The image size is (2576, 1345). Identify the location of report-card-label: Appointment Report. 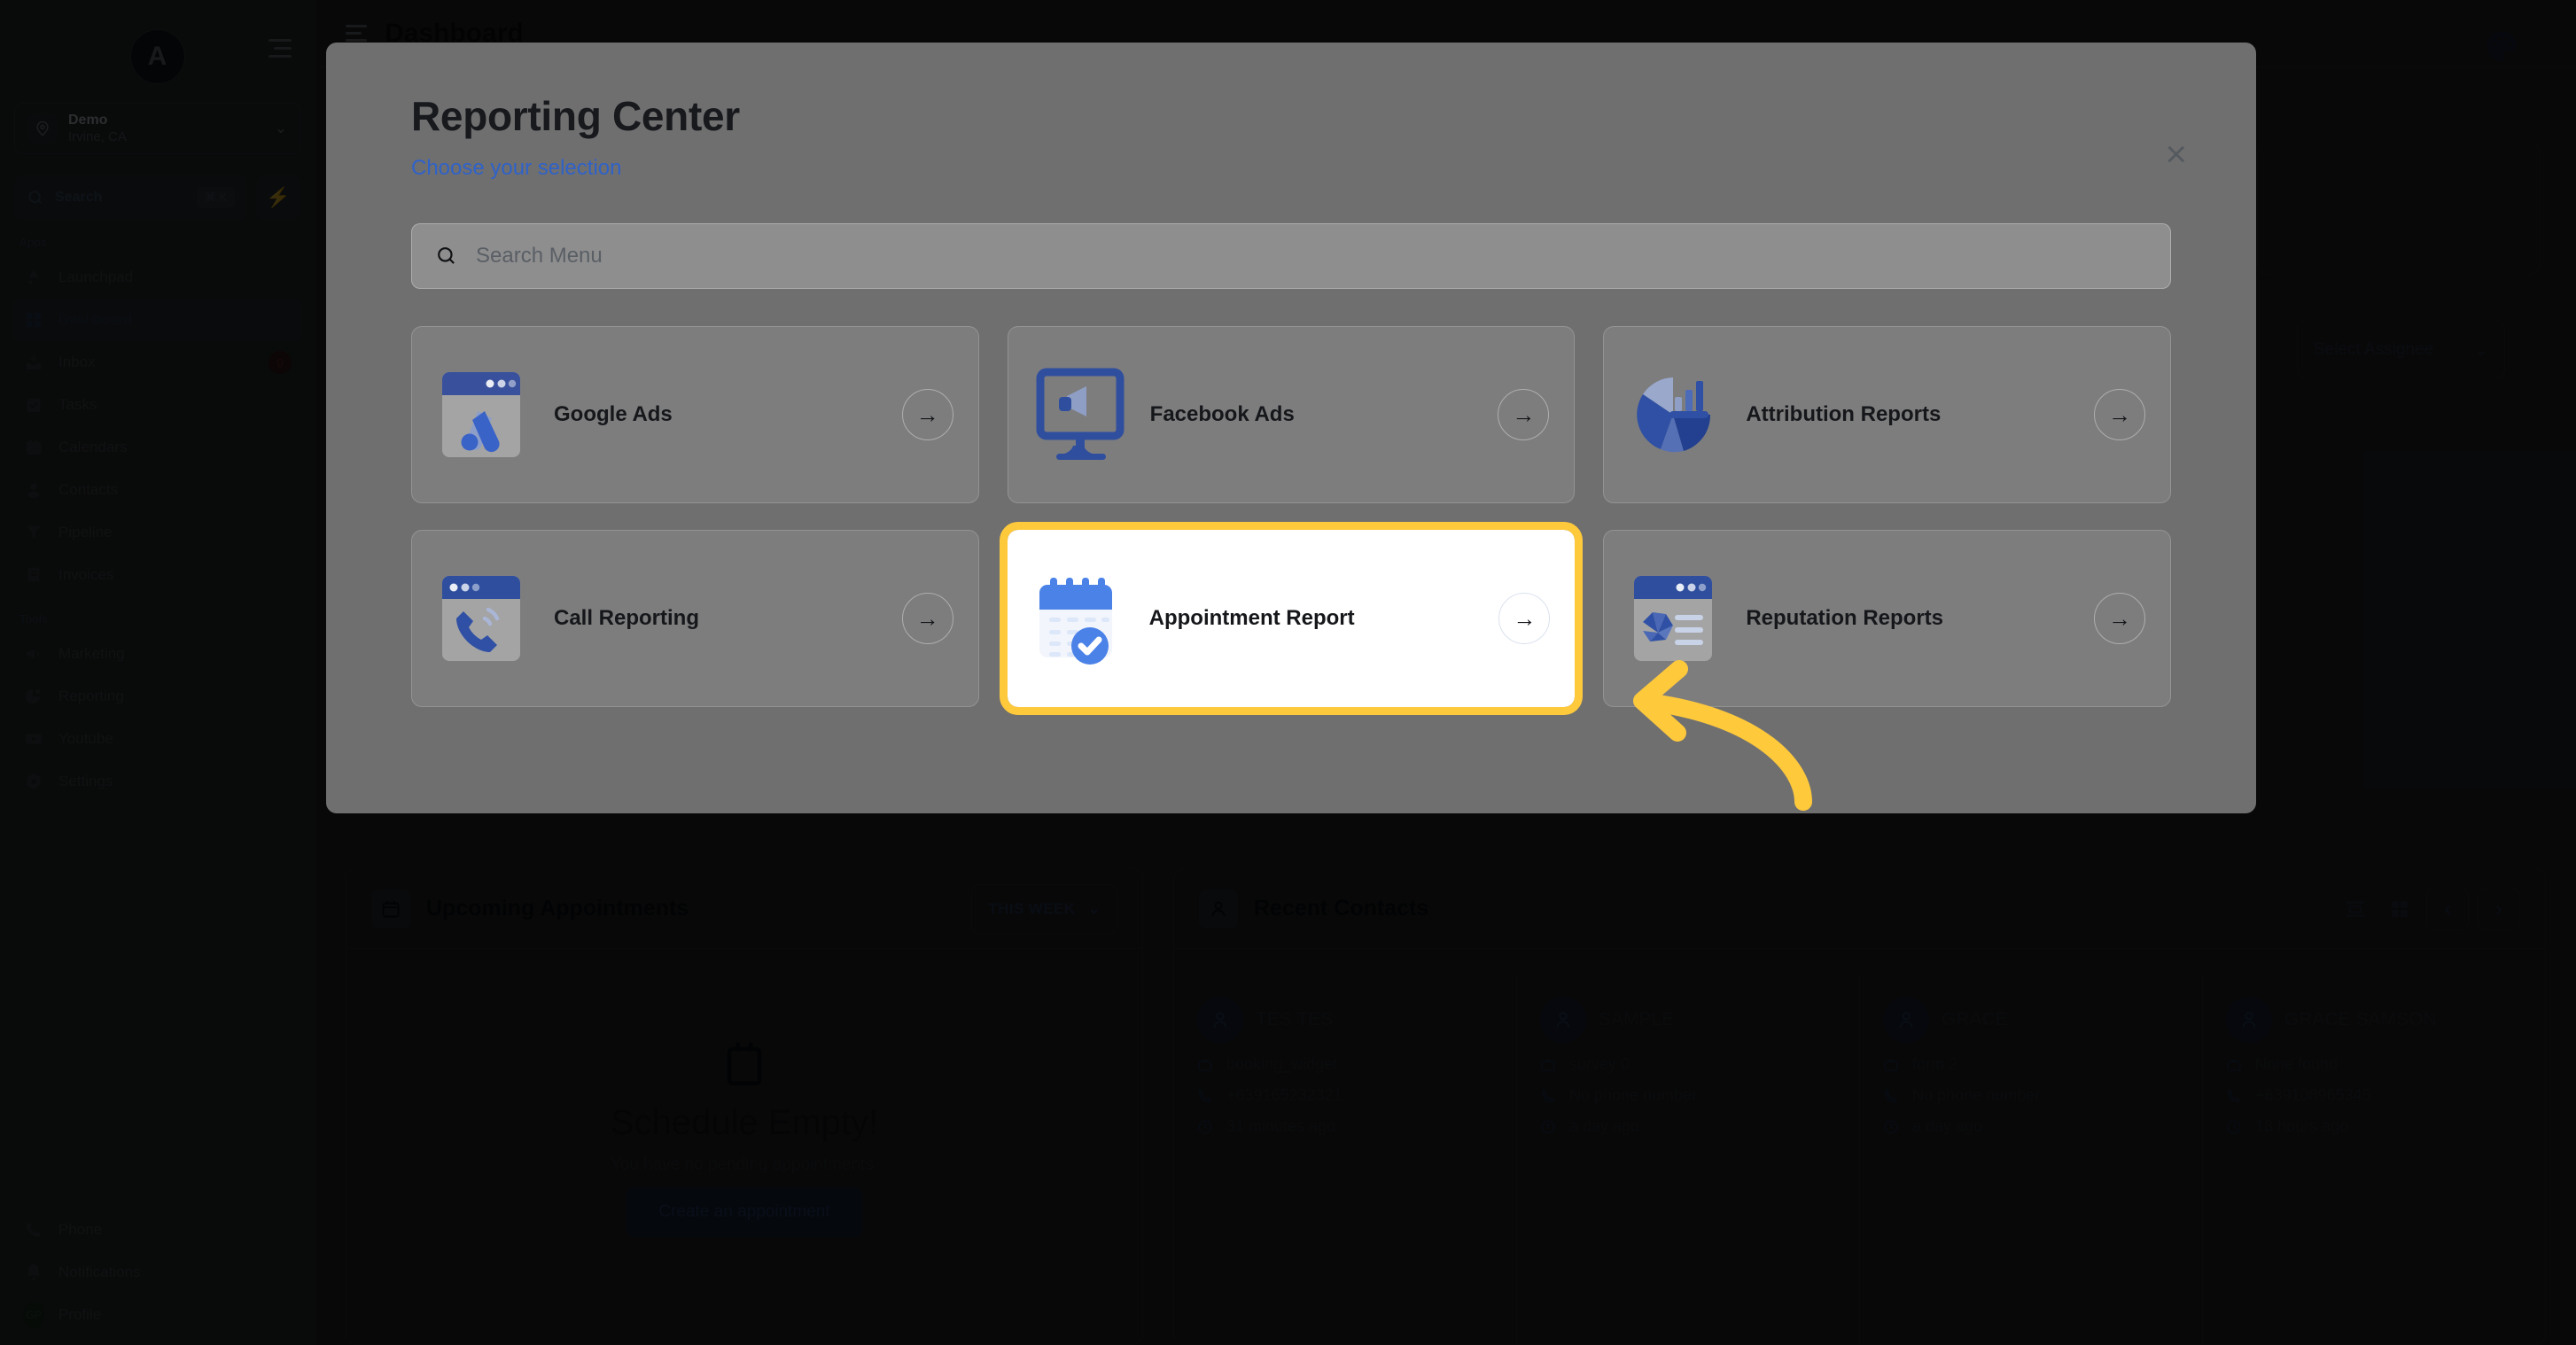
(1252, 618).